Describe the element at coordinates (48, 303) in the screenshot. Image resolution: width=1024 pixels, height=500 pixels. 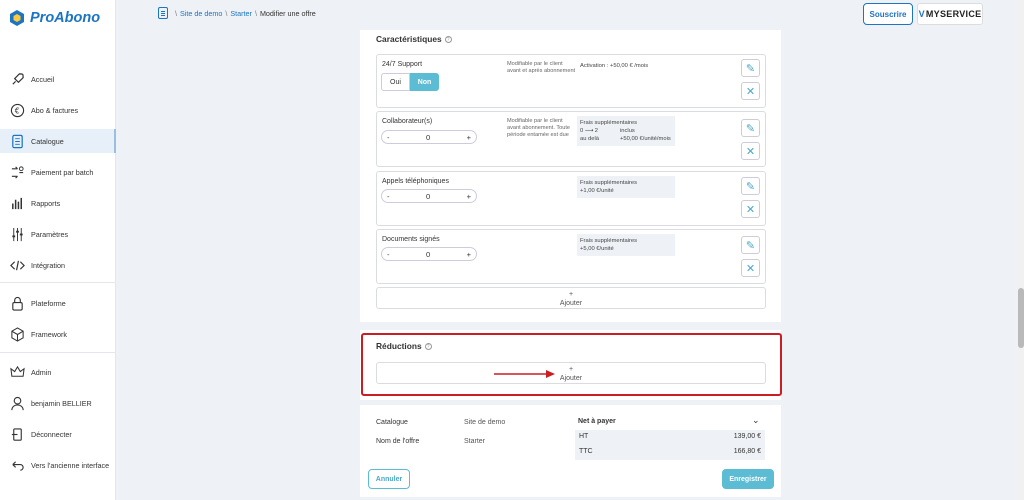
I see `sidebar-item-label: Plateforme` at that location.